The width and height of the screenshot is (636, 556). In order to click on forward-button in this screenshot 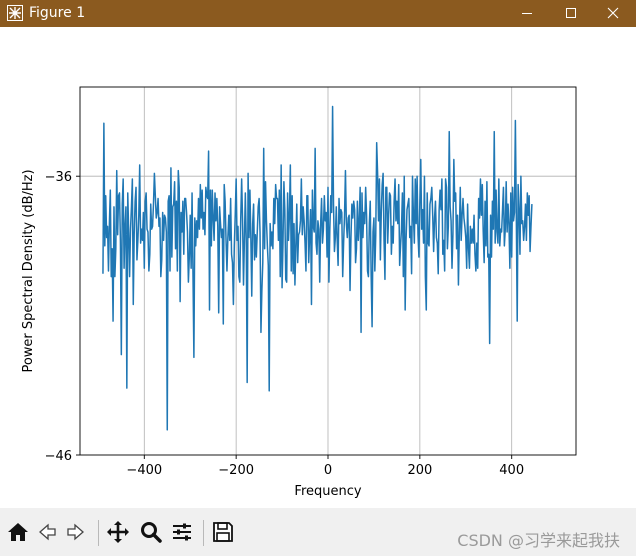, I will do `click(76, 532)`.